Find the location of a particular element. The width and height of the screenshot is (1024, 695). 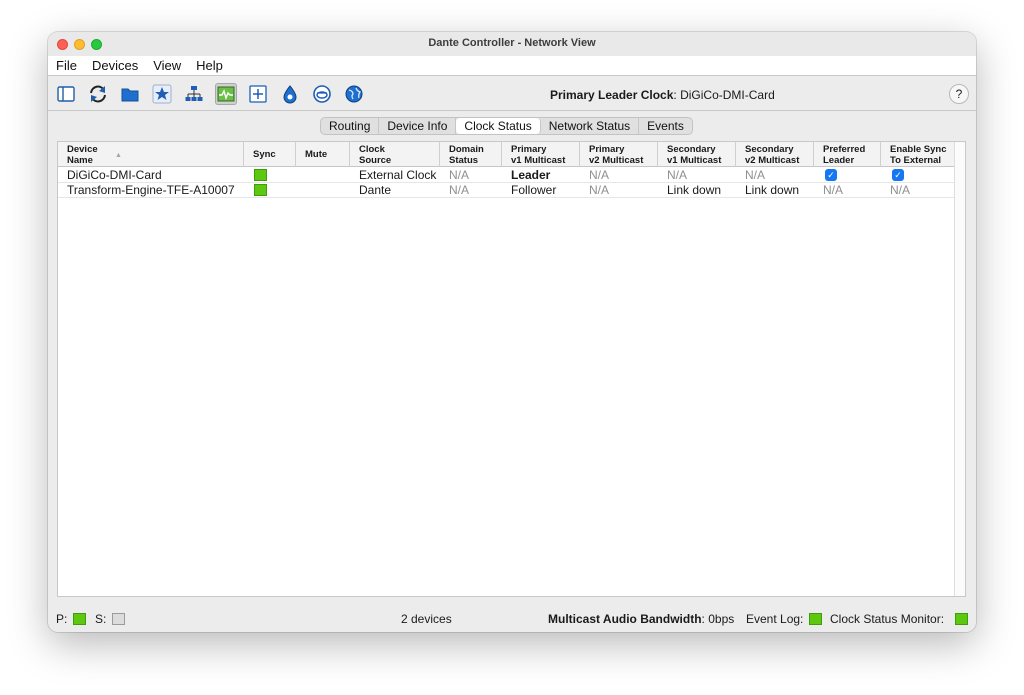

toolbar: Primary Leader Clock: DiGiCo-DMI-Card ? is located at coordinates (512, 93).